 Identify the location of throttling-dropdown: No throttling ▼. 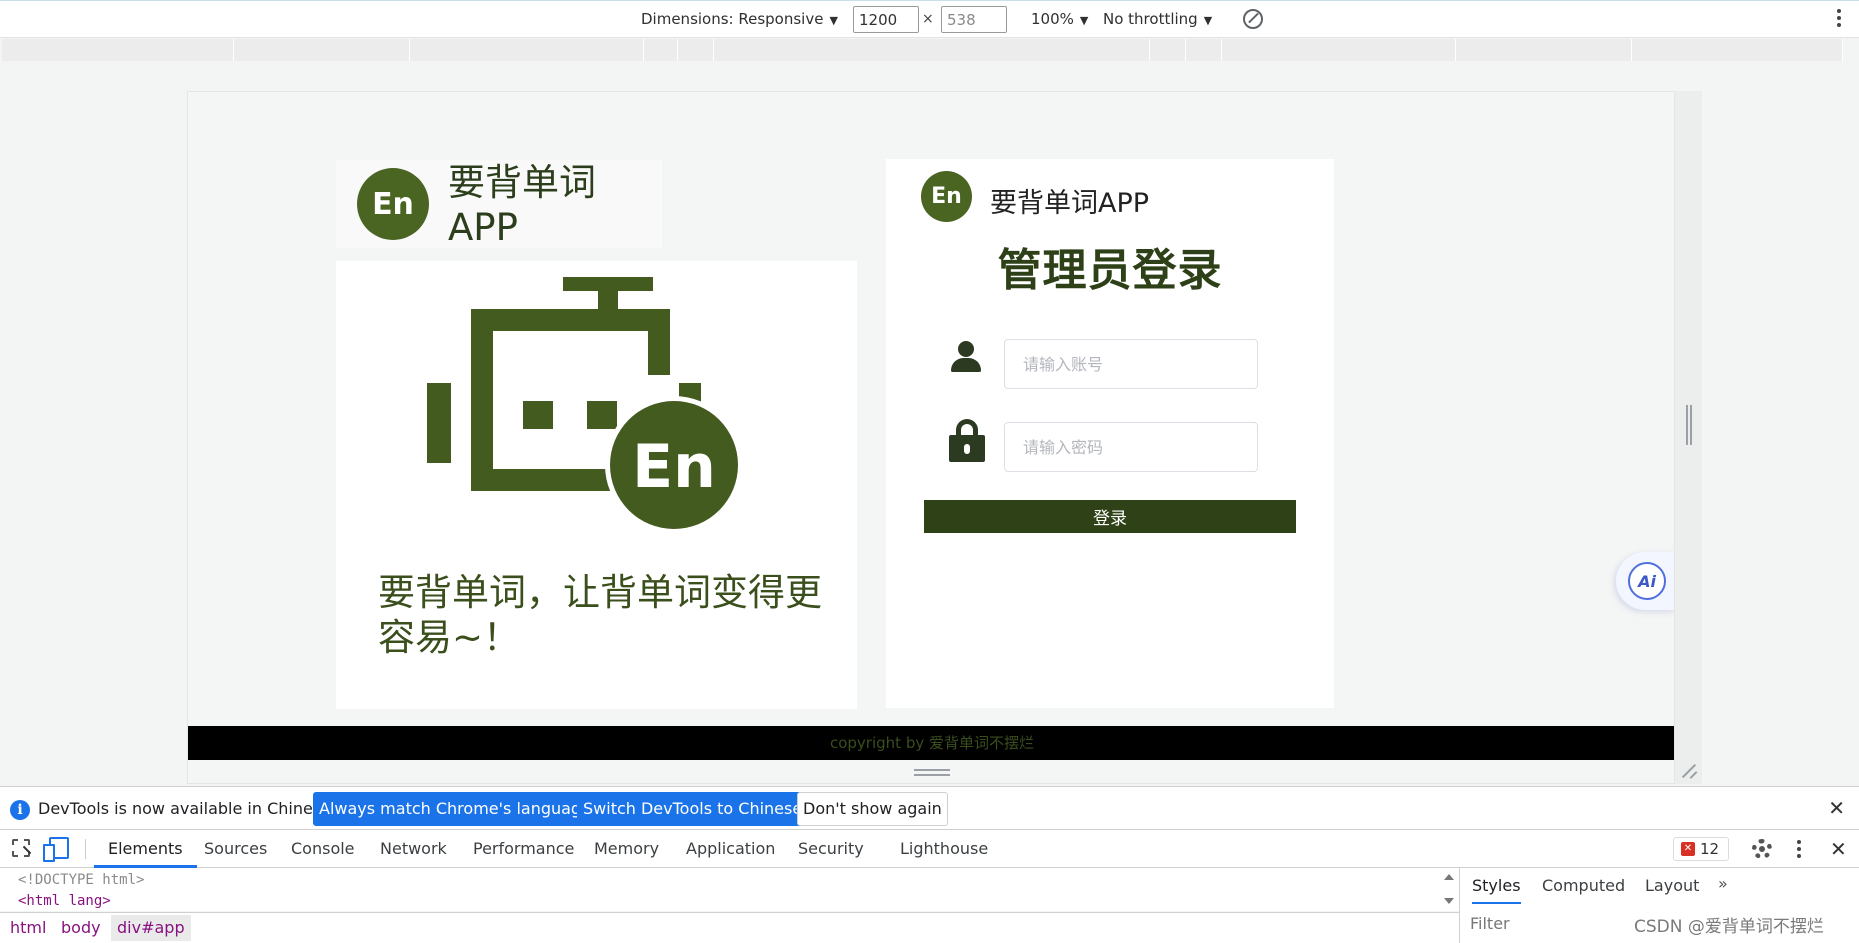
(1157, 19).